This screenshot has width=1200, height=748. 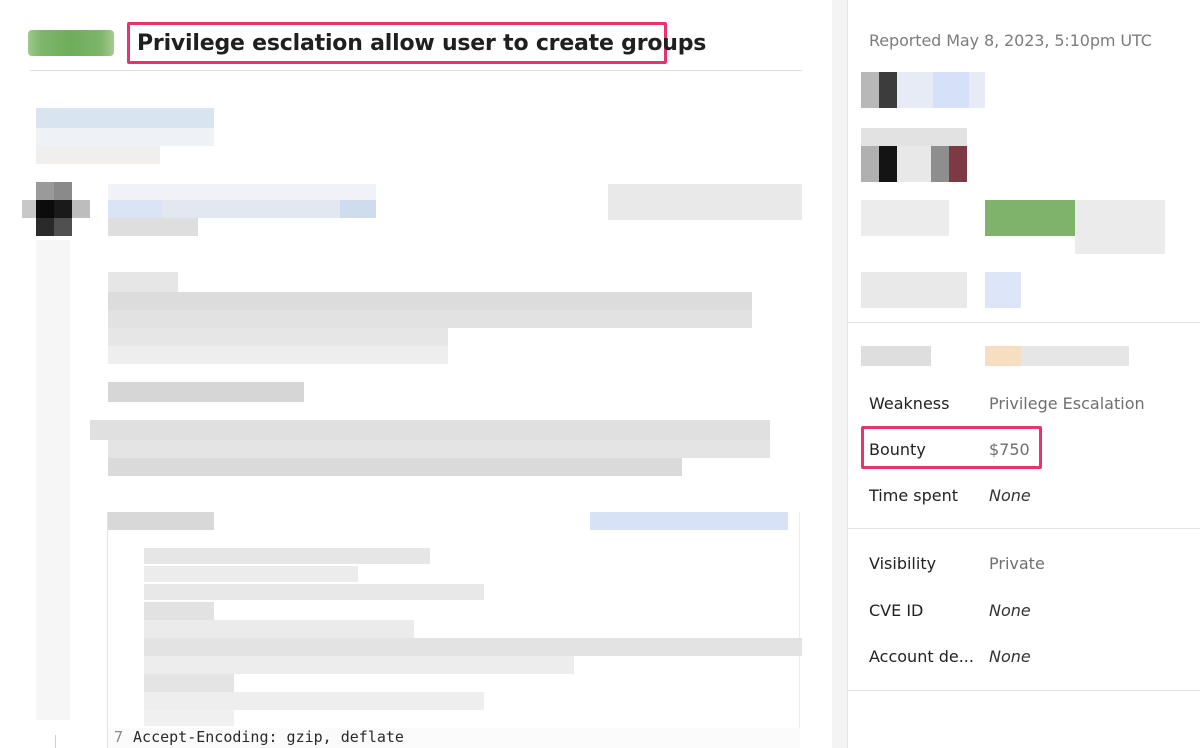 I want to click on code-line: 7 Accept-Encoding: gzip, deflate, so click(x=454, y=738).